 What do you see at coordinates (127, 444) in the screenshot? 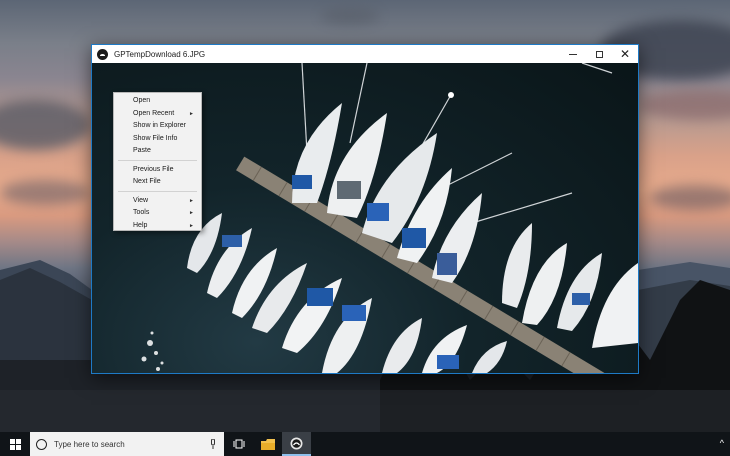
I see `taskbar-search-box: Type here to search` at bounding box center [127, 444].